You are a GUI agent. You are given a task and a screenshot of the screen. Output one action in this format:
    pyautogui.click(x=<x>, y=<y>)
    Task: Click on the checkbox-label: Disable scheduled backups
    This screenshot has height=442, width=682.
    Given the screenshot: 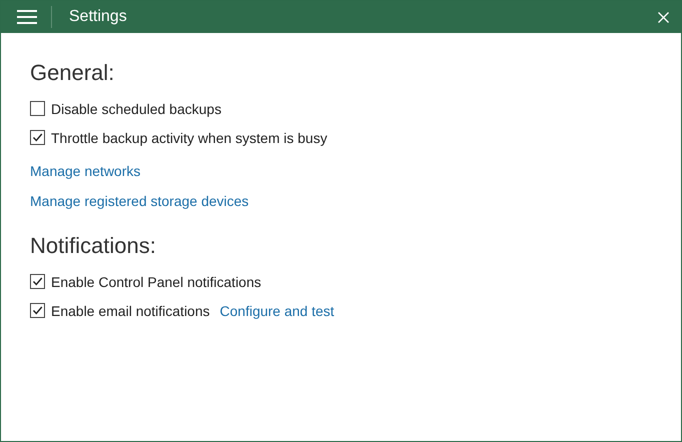 What is the action you would take?
    pyautogui.click(x=136, y=108)
    